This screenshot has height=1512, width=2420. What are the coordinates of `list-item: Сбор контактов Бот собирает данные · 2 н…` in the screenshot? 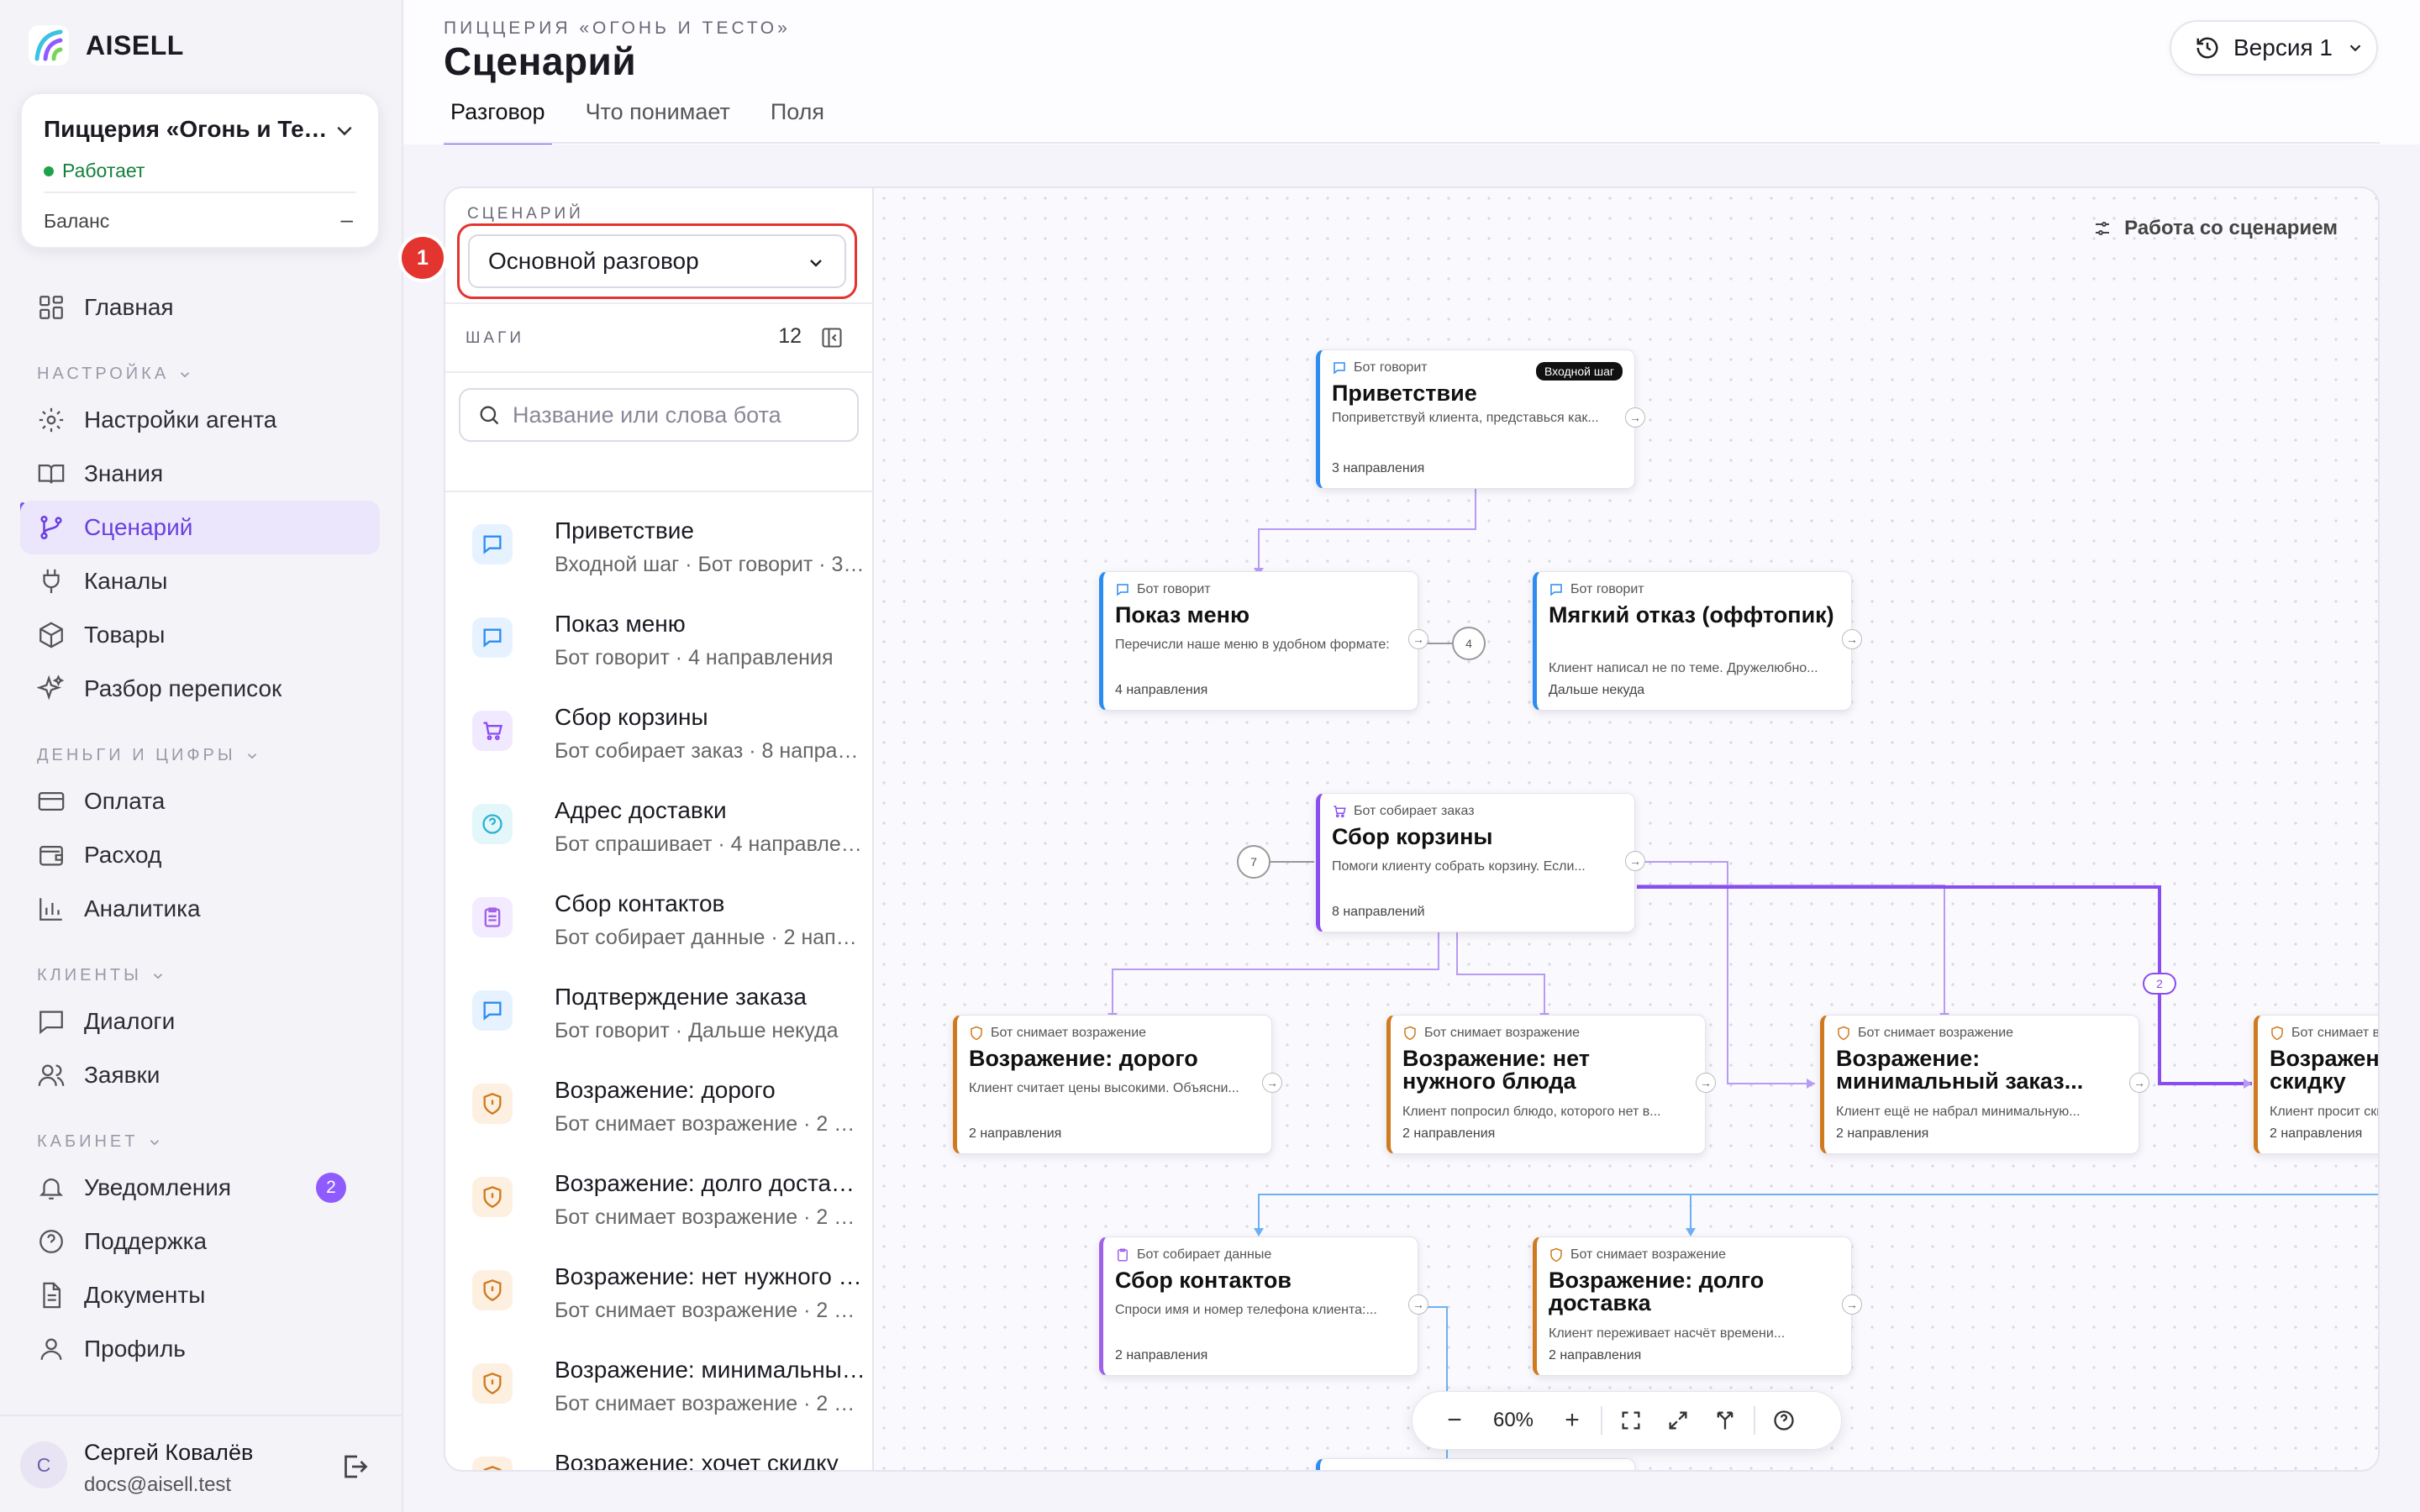 It's located at (668, 932).